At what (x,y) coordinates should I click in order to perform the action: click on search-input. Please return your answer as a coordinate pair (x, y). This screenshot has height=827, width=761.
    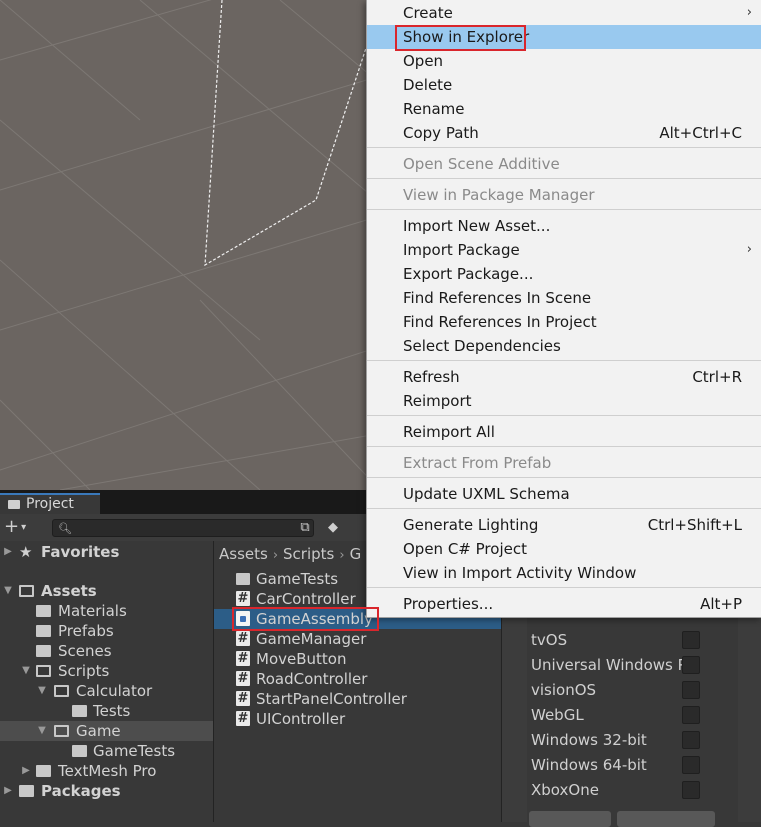
    Looking at the image, I should click on (185, 529).